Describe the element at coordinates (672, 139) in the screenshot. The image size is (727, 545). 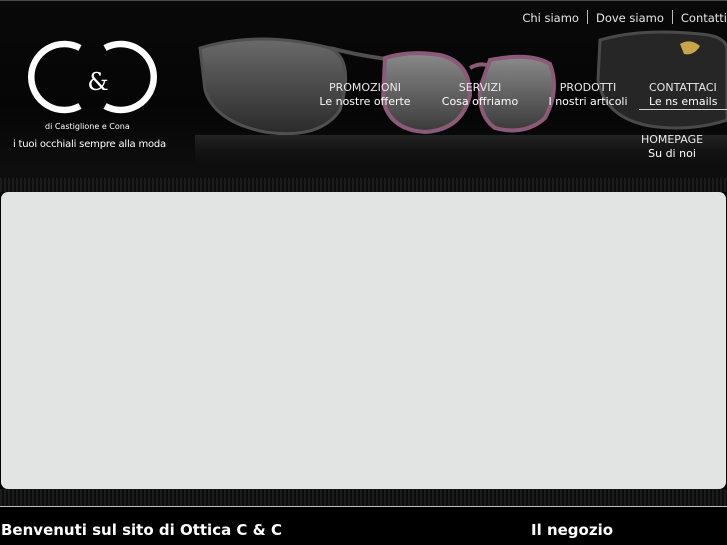
I see `nav-title: HOMEPAGE` at that location.